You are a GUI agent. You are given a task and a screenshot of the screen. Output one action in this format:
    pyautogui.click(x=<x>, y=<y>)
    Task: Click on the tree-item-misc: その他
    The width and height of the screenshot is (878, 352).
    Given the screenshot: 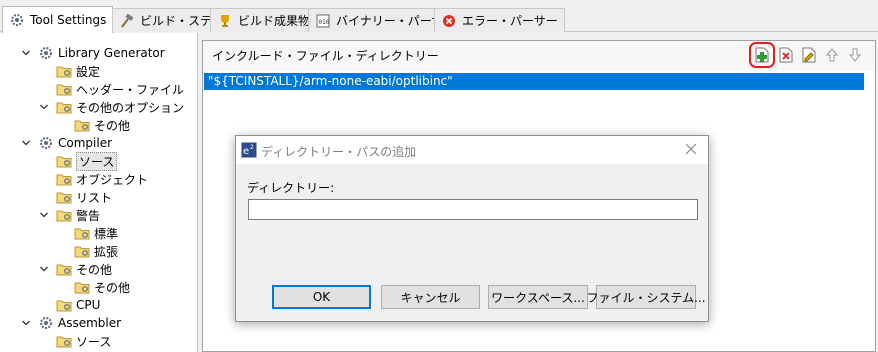 What is the action you would take?
    pyautogui.click(x=75, y=269)
    